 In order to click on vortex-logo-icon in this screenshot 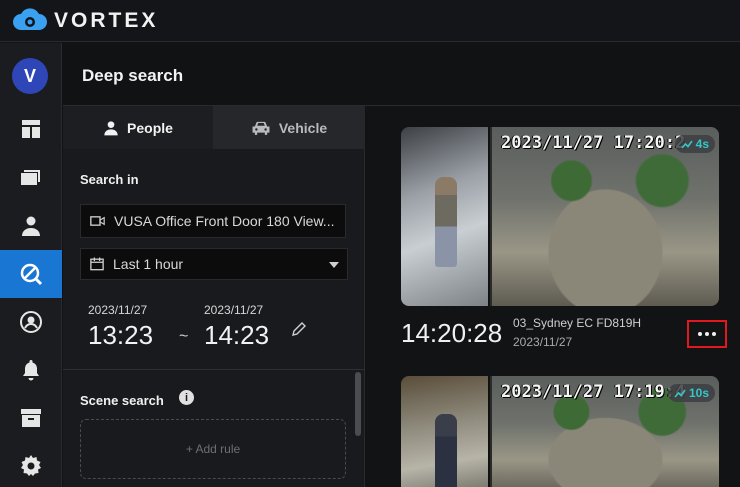, I will do `click(30, 21)`.